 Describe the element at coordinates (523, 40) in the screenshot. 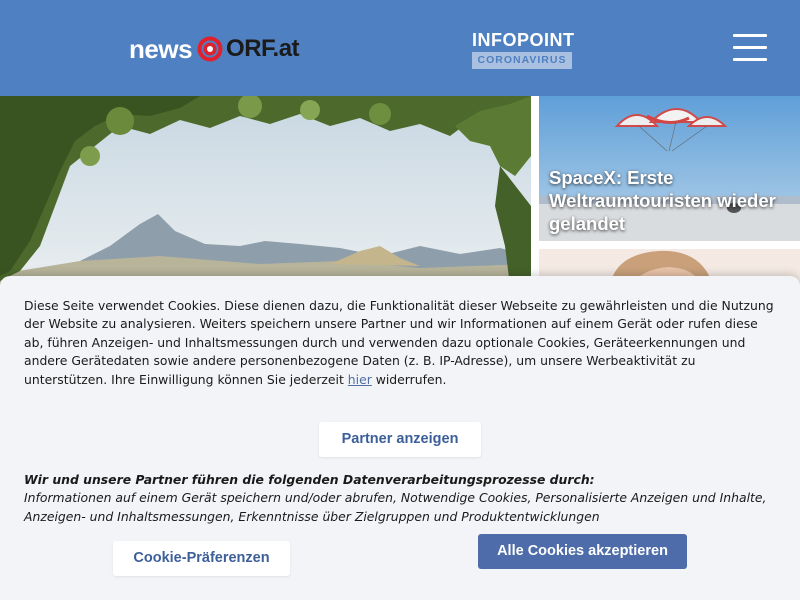

I see `infopoint-title: INFOPOINT` at that location.